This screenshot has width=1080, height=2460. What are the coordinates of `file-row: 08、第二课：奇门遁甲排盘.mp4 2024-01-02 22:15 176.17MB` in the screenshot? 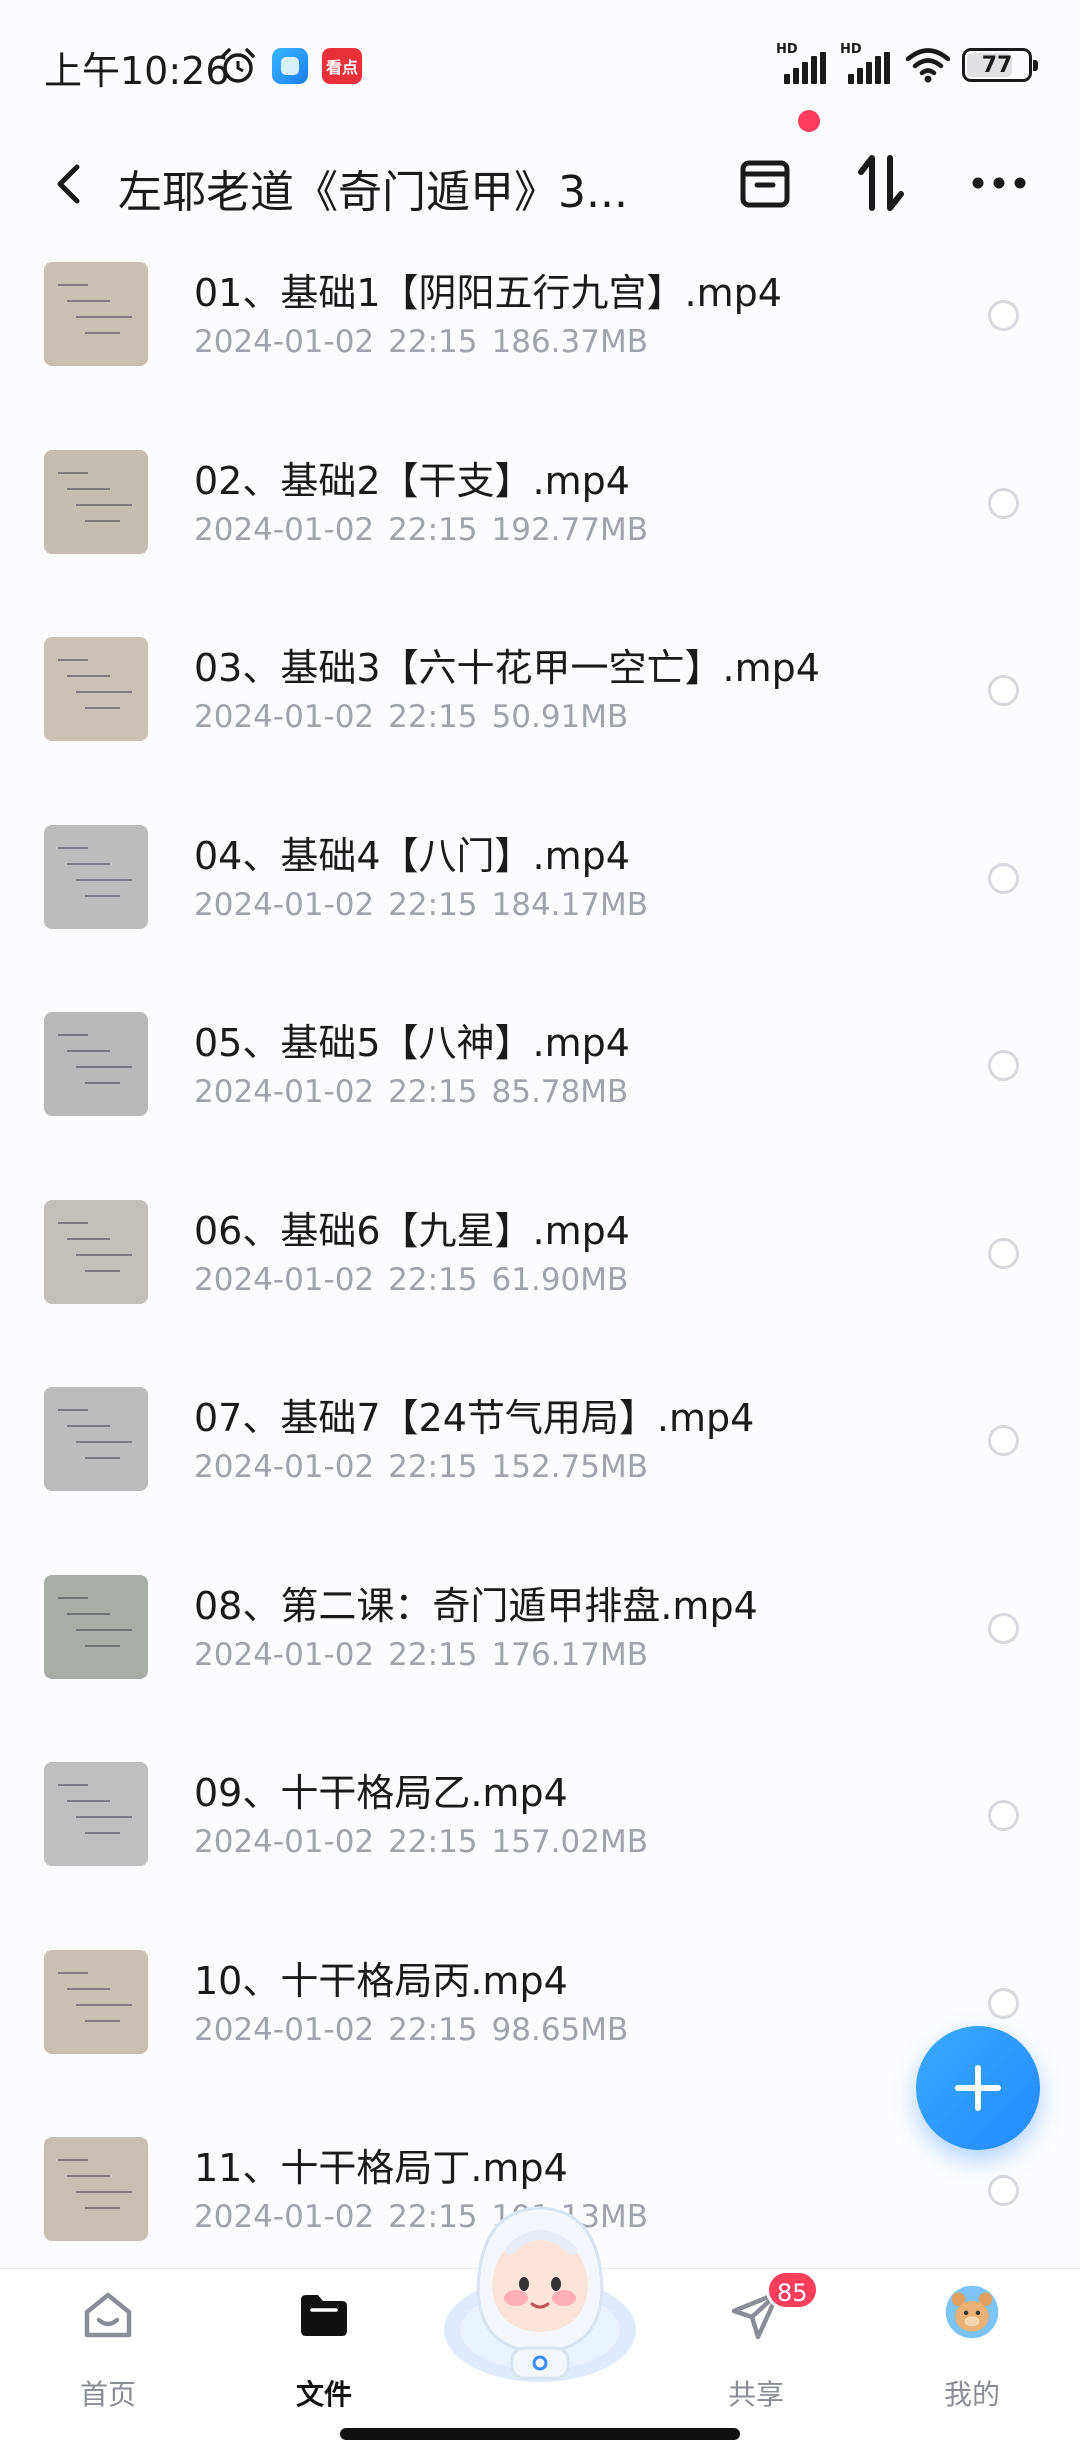 It's located at (540, 1657).